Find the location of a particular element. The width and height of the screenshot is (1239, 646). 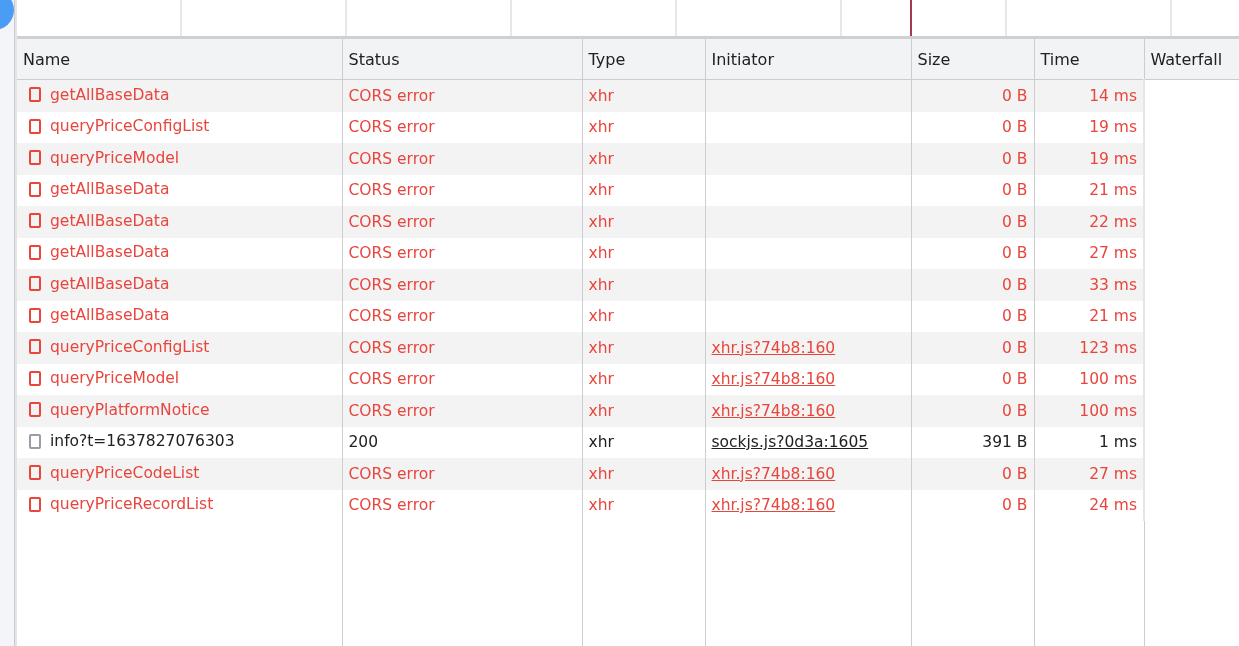

time-text: 123 ms is located at coordinates (1108, 347).